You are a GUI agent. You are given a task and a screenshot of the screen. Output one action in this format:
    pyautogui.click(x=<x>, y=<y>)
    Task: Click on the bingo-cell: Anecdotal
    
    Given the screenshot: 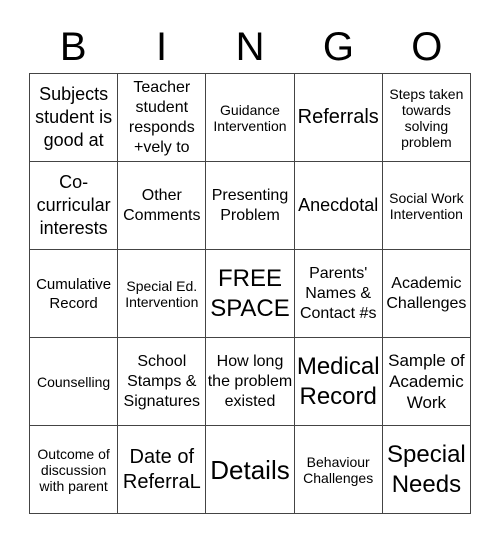 What is the action you would take?
    pyautogui.click(x=338, y=206)
    